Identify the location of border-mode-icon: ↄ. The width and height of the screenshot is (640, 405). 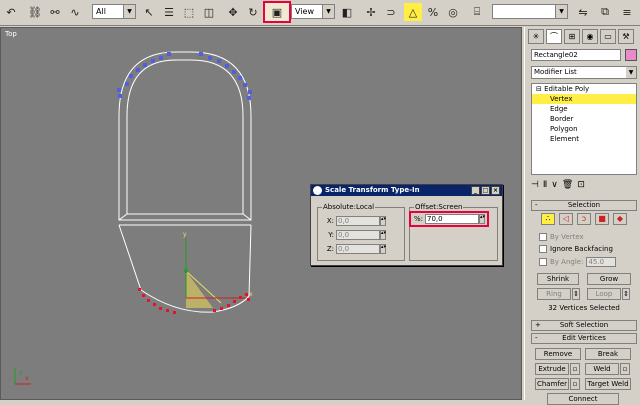
(584, 219).